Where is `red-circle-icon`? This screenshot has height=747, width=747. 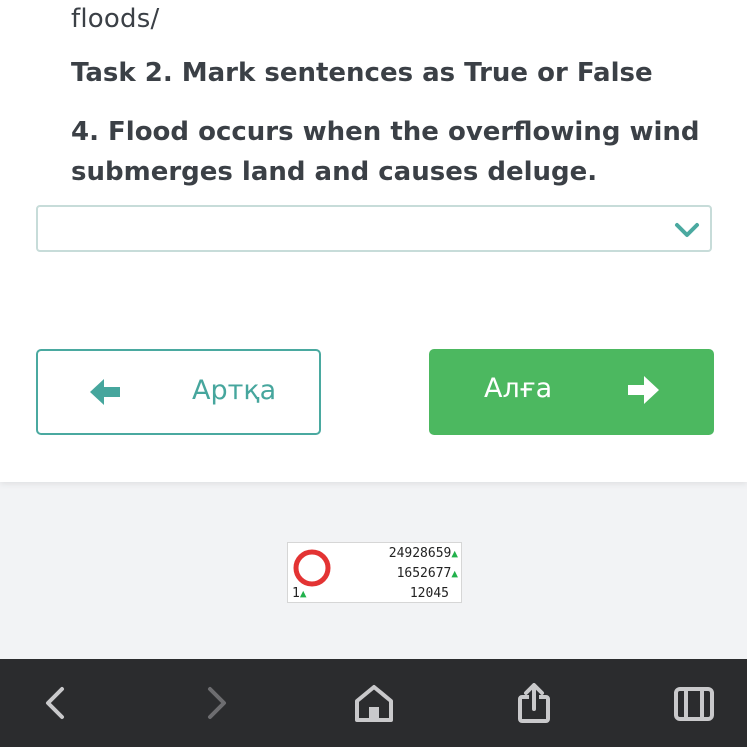
red-circle-icon is located at coordinates (312, 568).